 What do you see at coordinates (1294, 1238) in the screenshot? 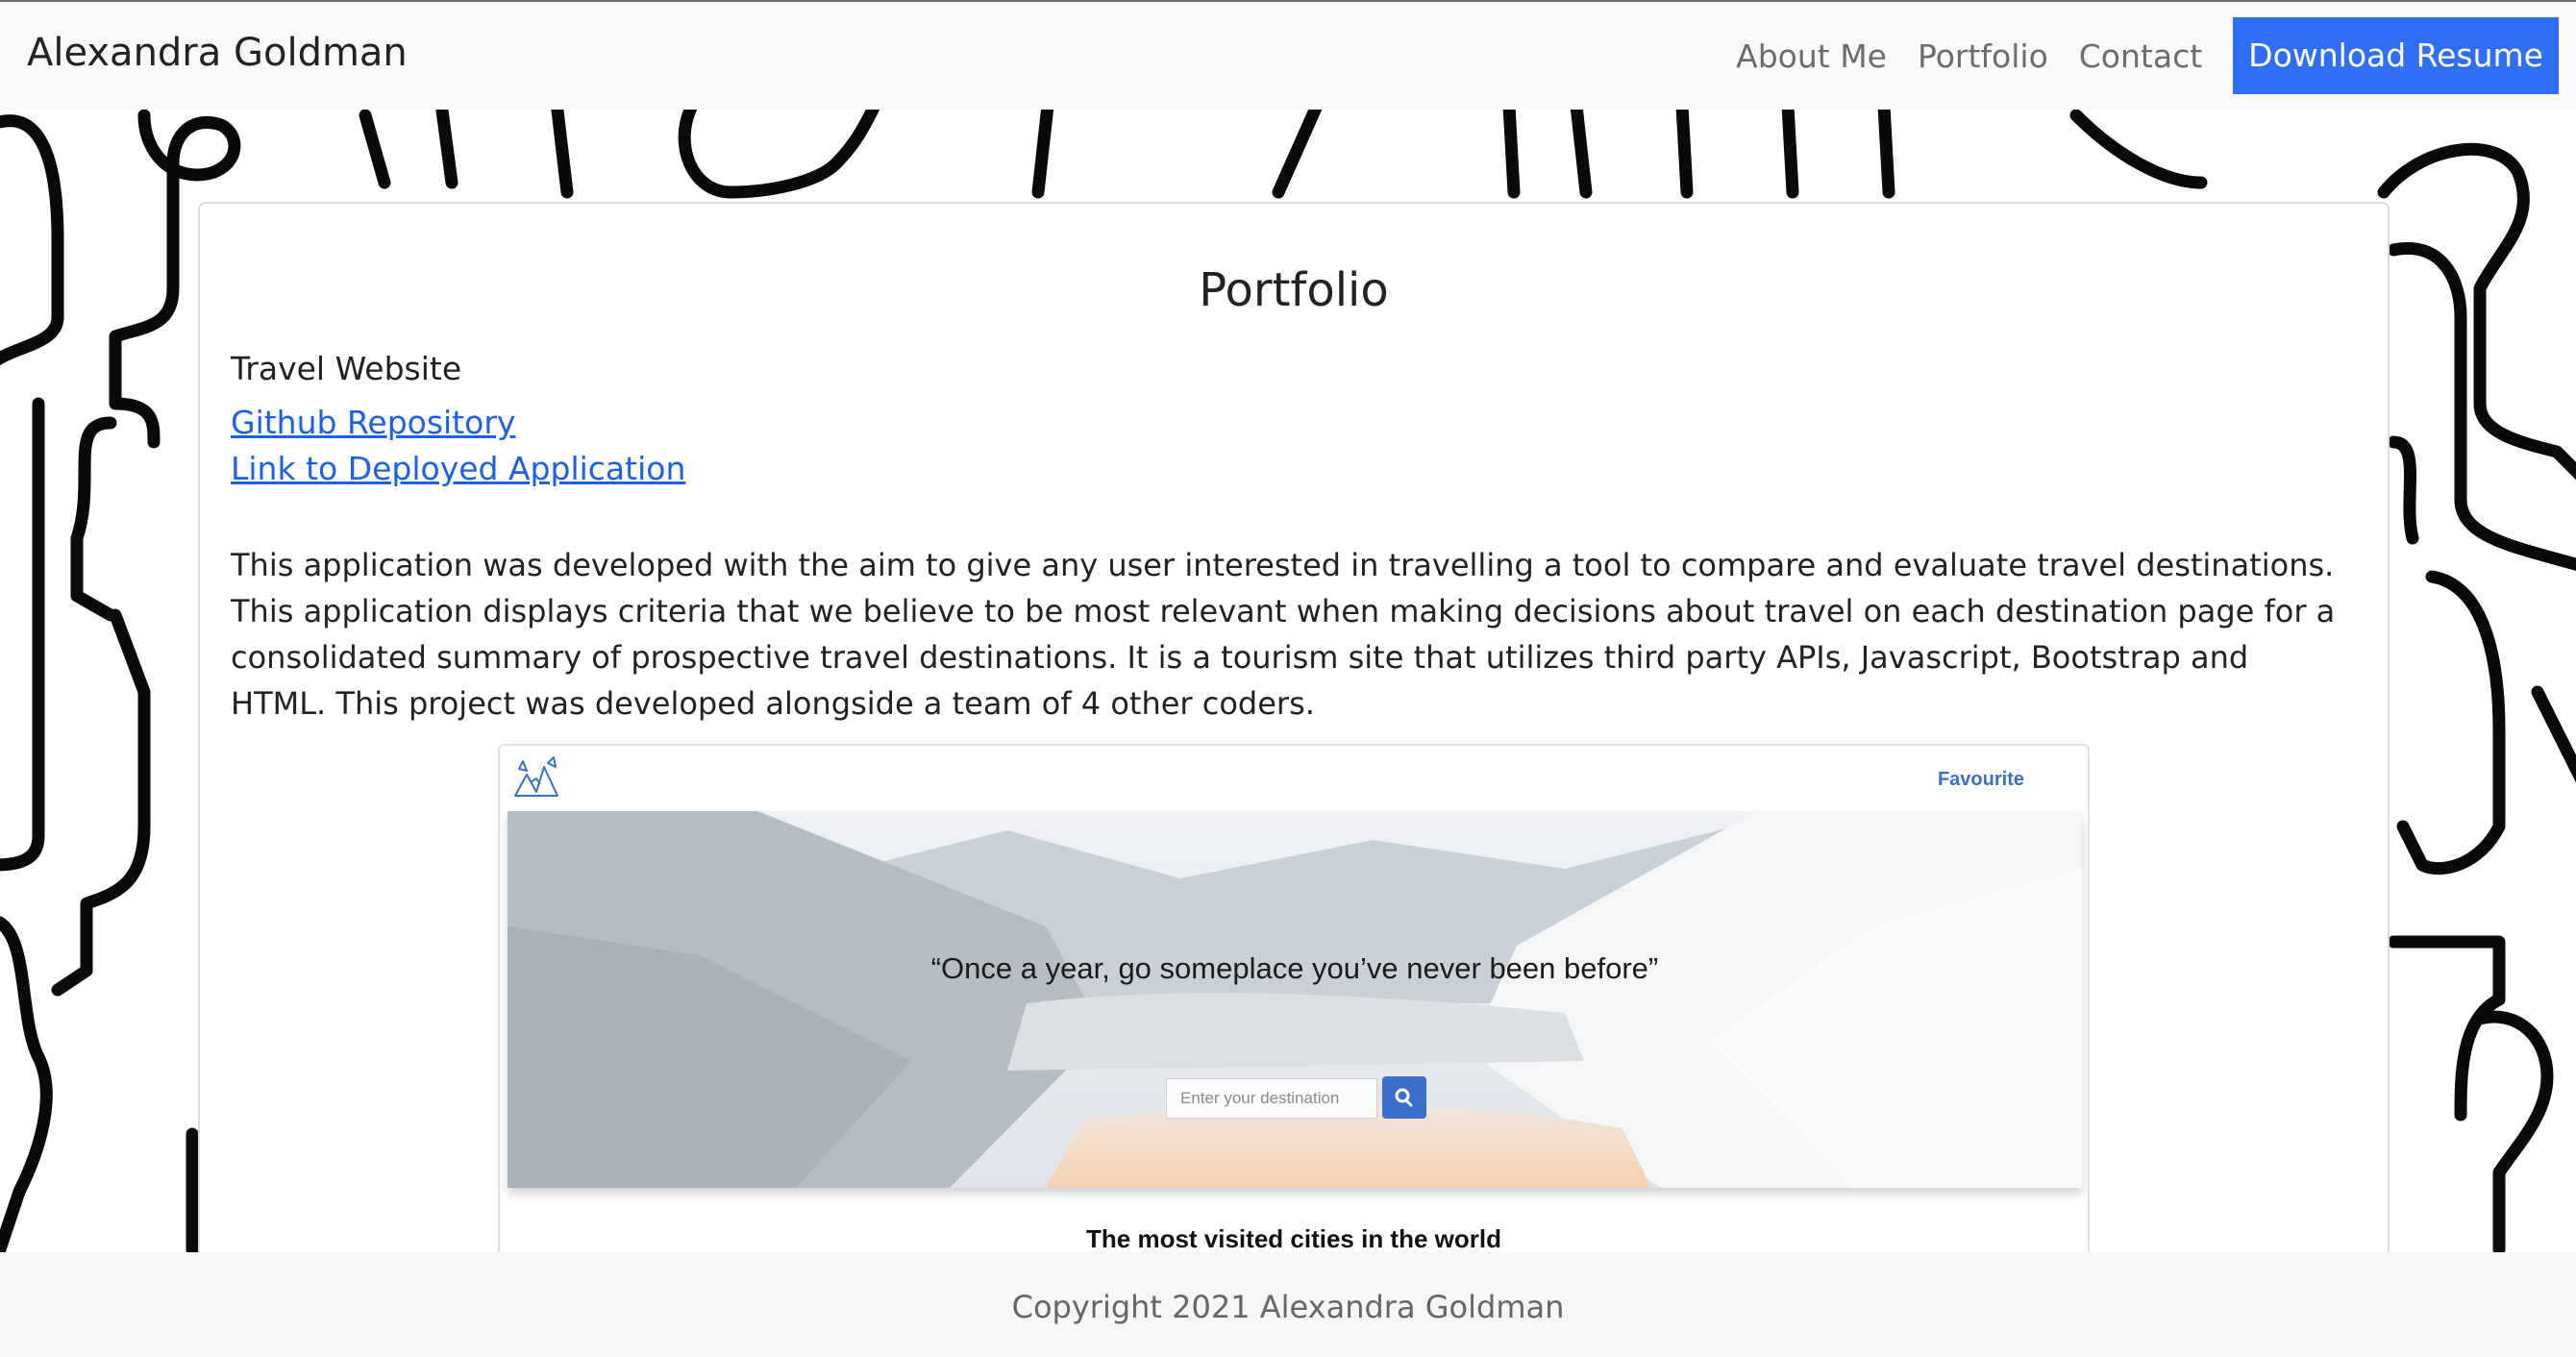
I see `preview-subheading: The most visited cities in the world` at bounding box center [1294, 1238].